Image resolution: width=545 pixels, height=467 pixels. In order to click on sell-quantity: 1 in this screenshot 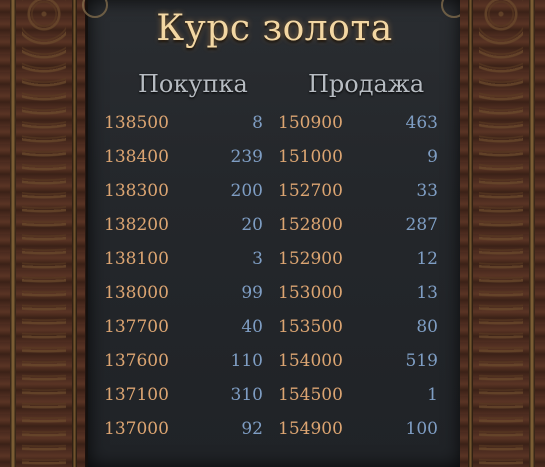, I will do `click(432, 395)`.